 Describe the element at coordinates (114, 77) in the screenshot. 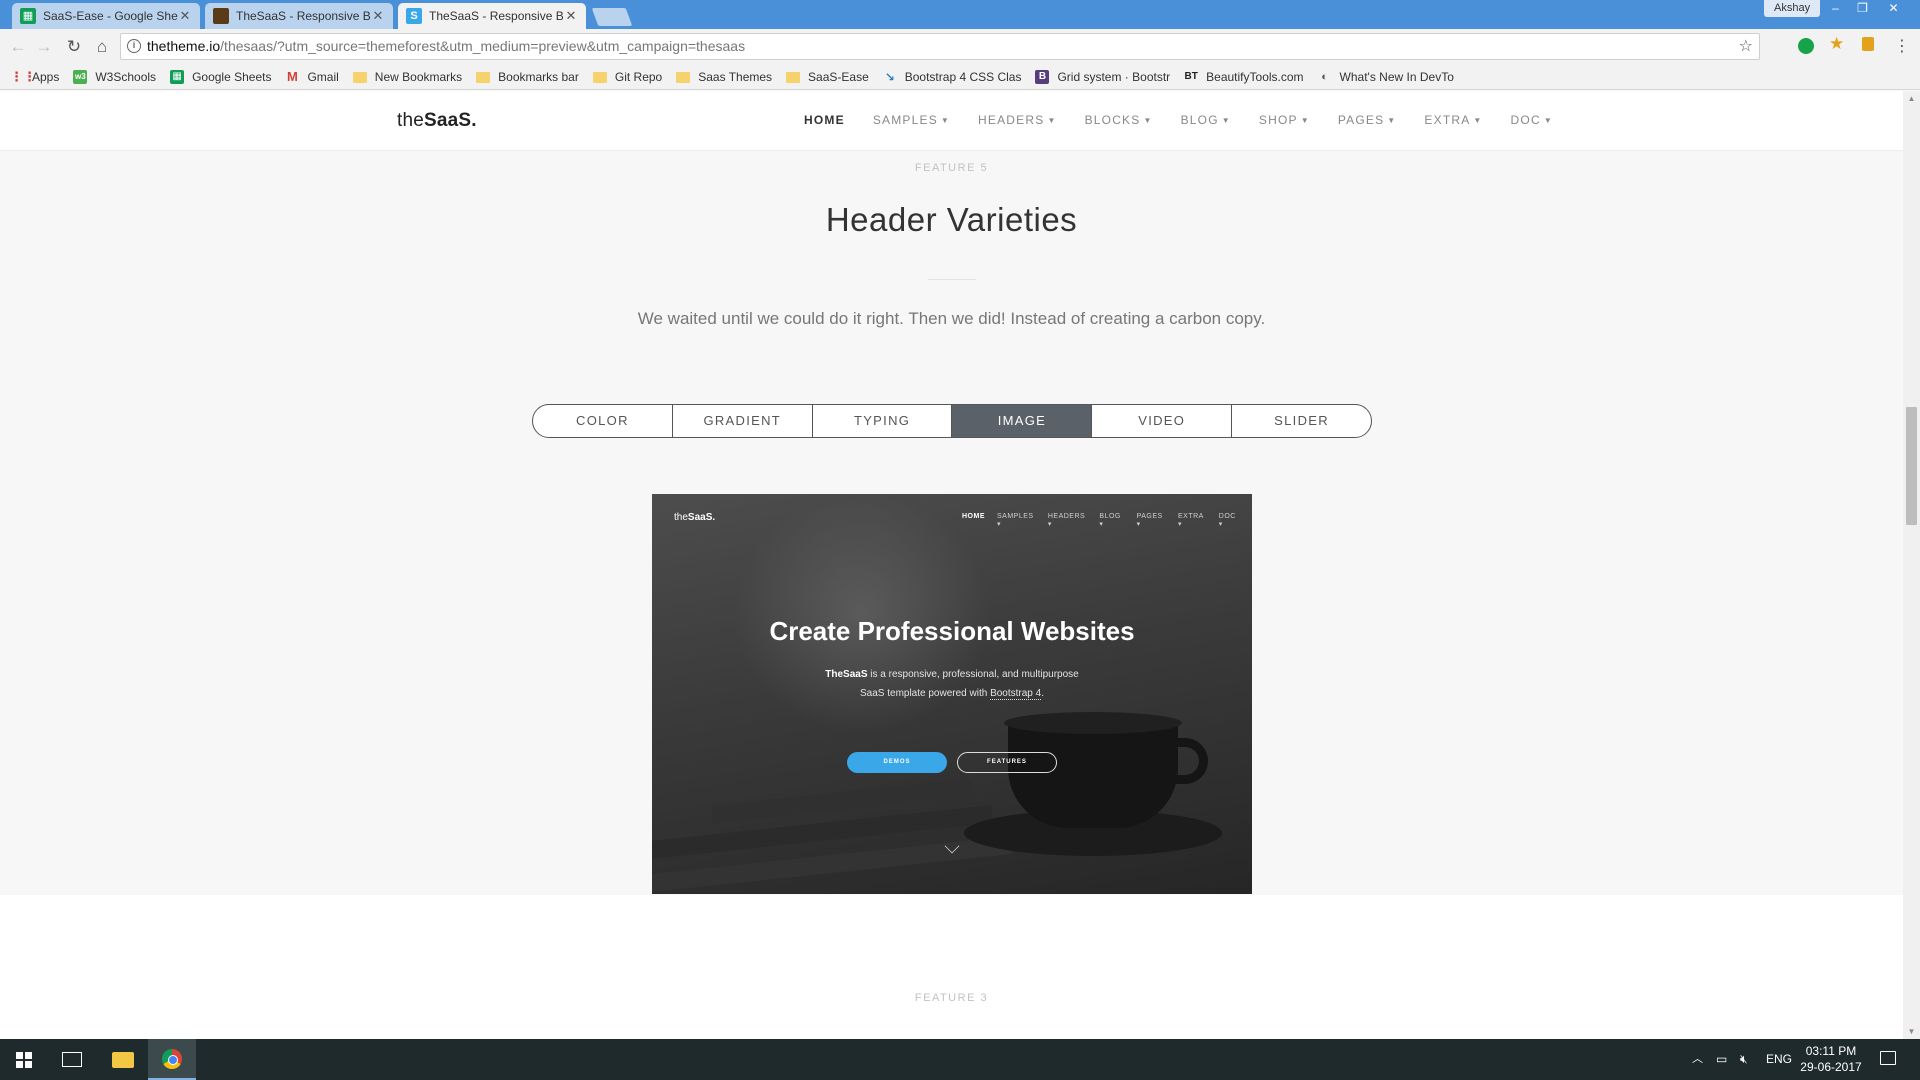

I see `bookmark-w3schools: w3 W3Schools` at that location.